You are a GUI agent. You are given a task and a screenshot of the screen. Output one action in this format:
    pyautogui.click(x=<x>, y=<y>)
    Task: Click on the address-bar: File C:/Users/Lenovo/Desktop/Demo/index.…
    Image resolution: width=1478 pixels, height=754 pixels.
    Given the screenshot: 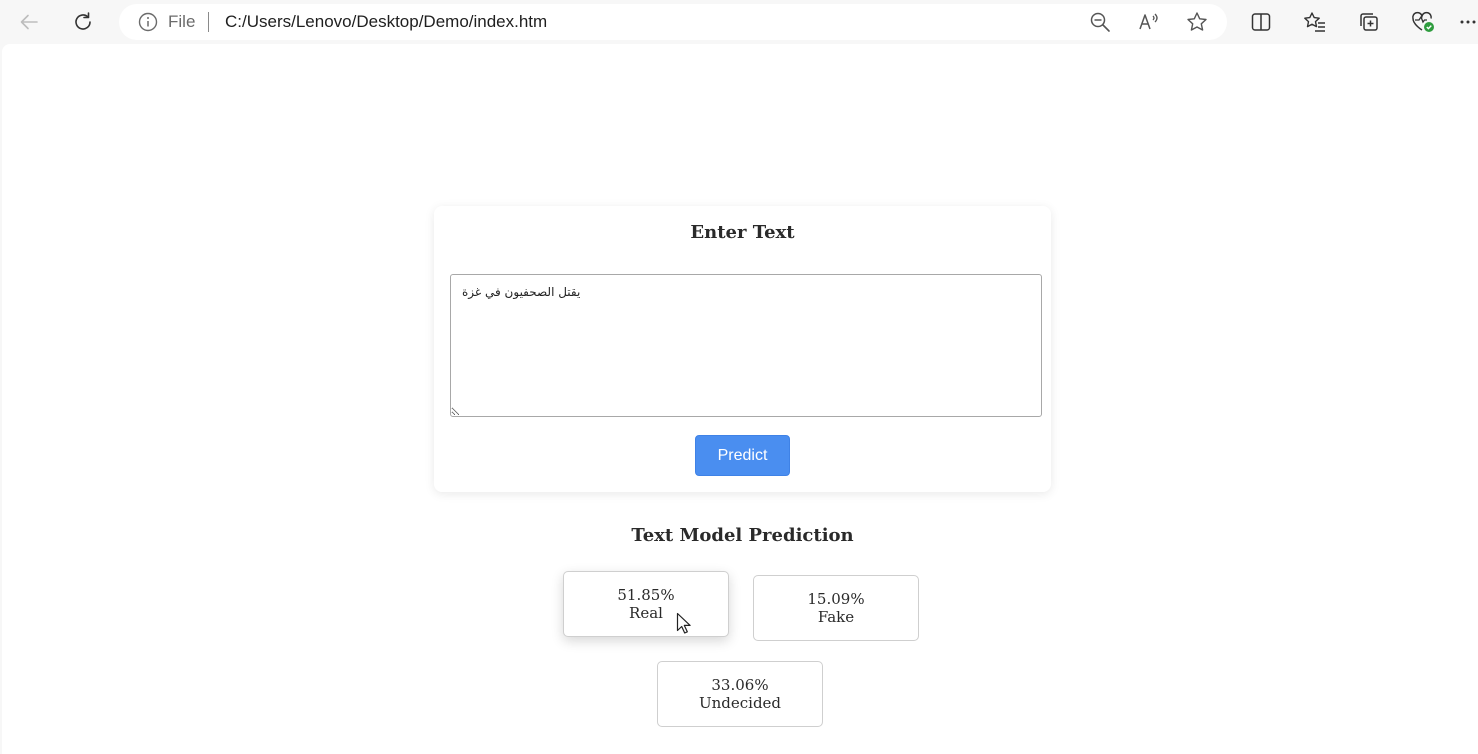 What is the action you would take?
    pyautogui.click(x=673, y=22)
    